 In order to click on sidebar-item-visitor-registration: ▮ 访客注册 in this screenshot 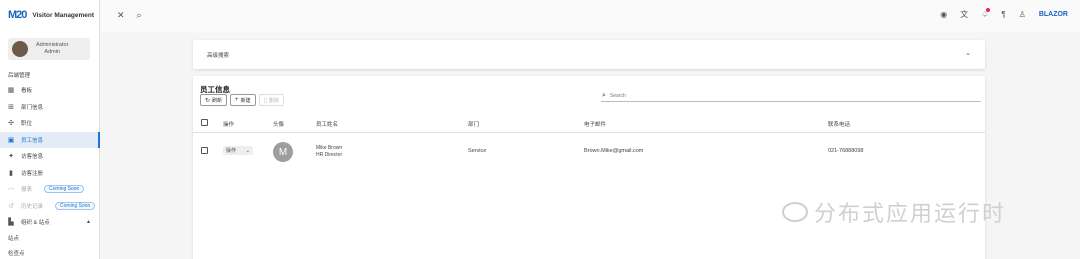, I will do `click(50, 173)`.